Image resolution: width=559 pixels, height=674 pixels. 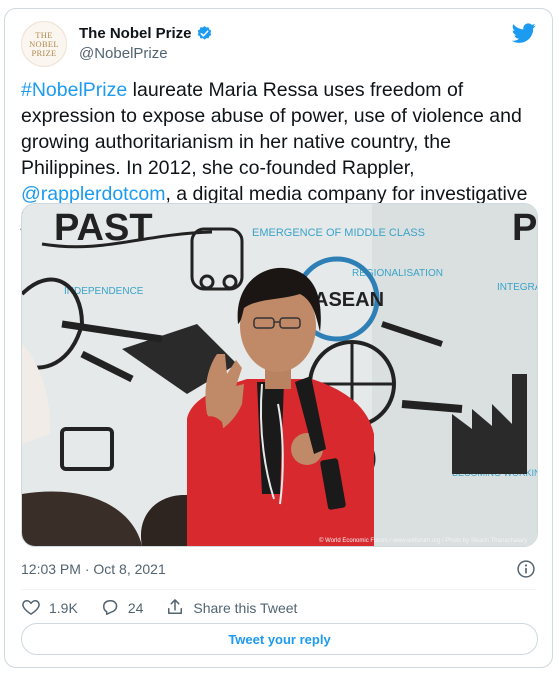 What do you see at coordinates (517, 287) in the screenshot?
I see `whiteboard-integration: INTEGRATION` at bounding box center [517, 287].